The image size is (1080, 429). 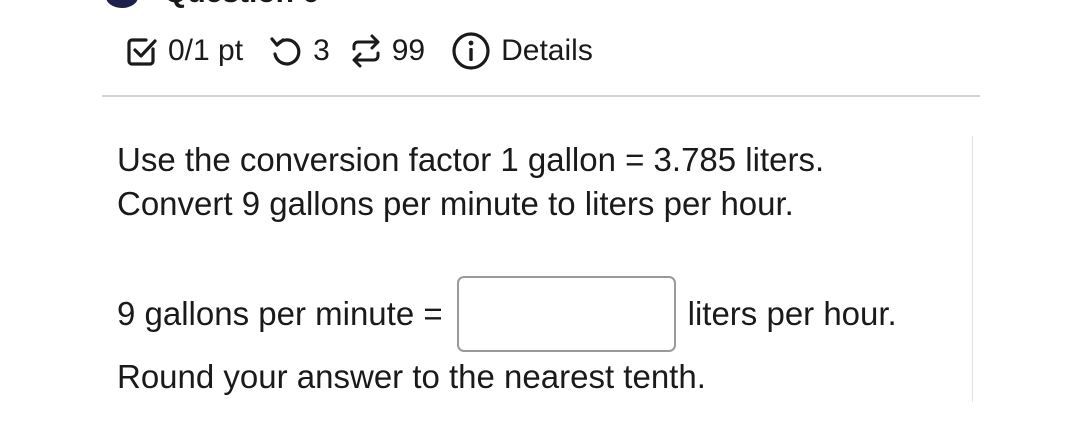 What do you see at coordinates (280, 313) in the screenshot?
I see `answer-prefix: 9 gallons per minute =` at bounding box center [280, 313].